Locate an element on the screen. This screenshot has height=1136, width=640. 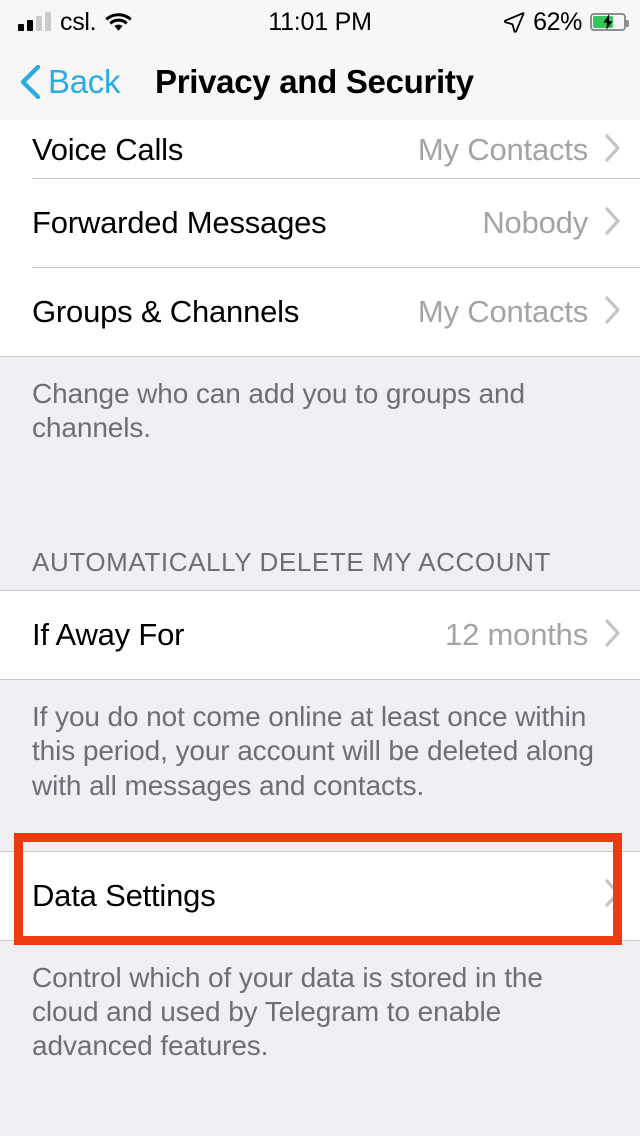
row-title: If Away For is located at coordinates (108, 635).